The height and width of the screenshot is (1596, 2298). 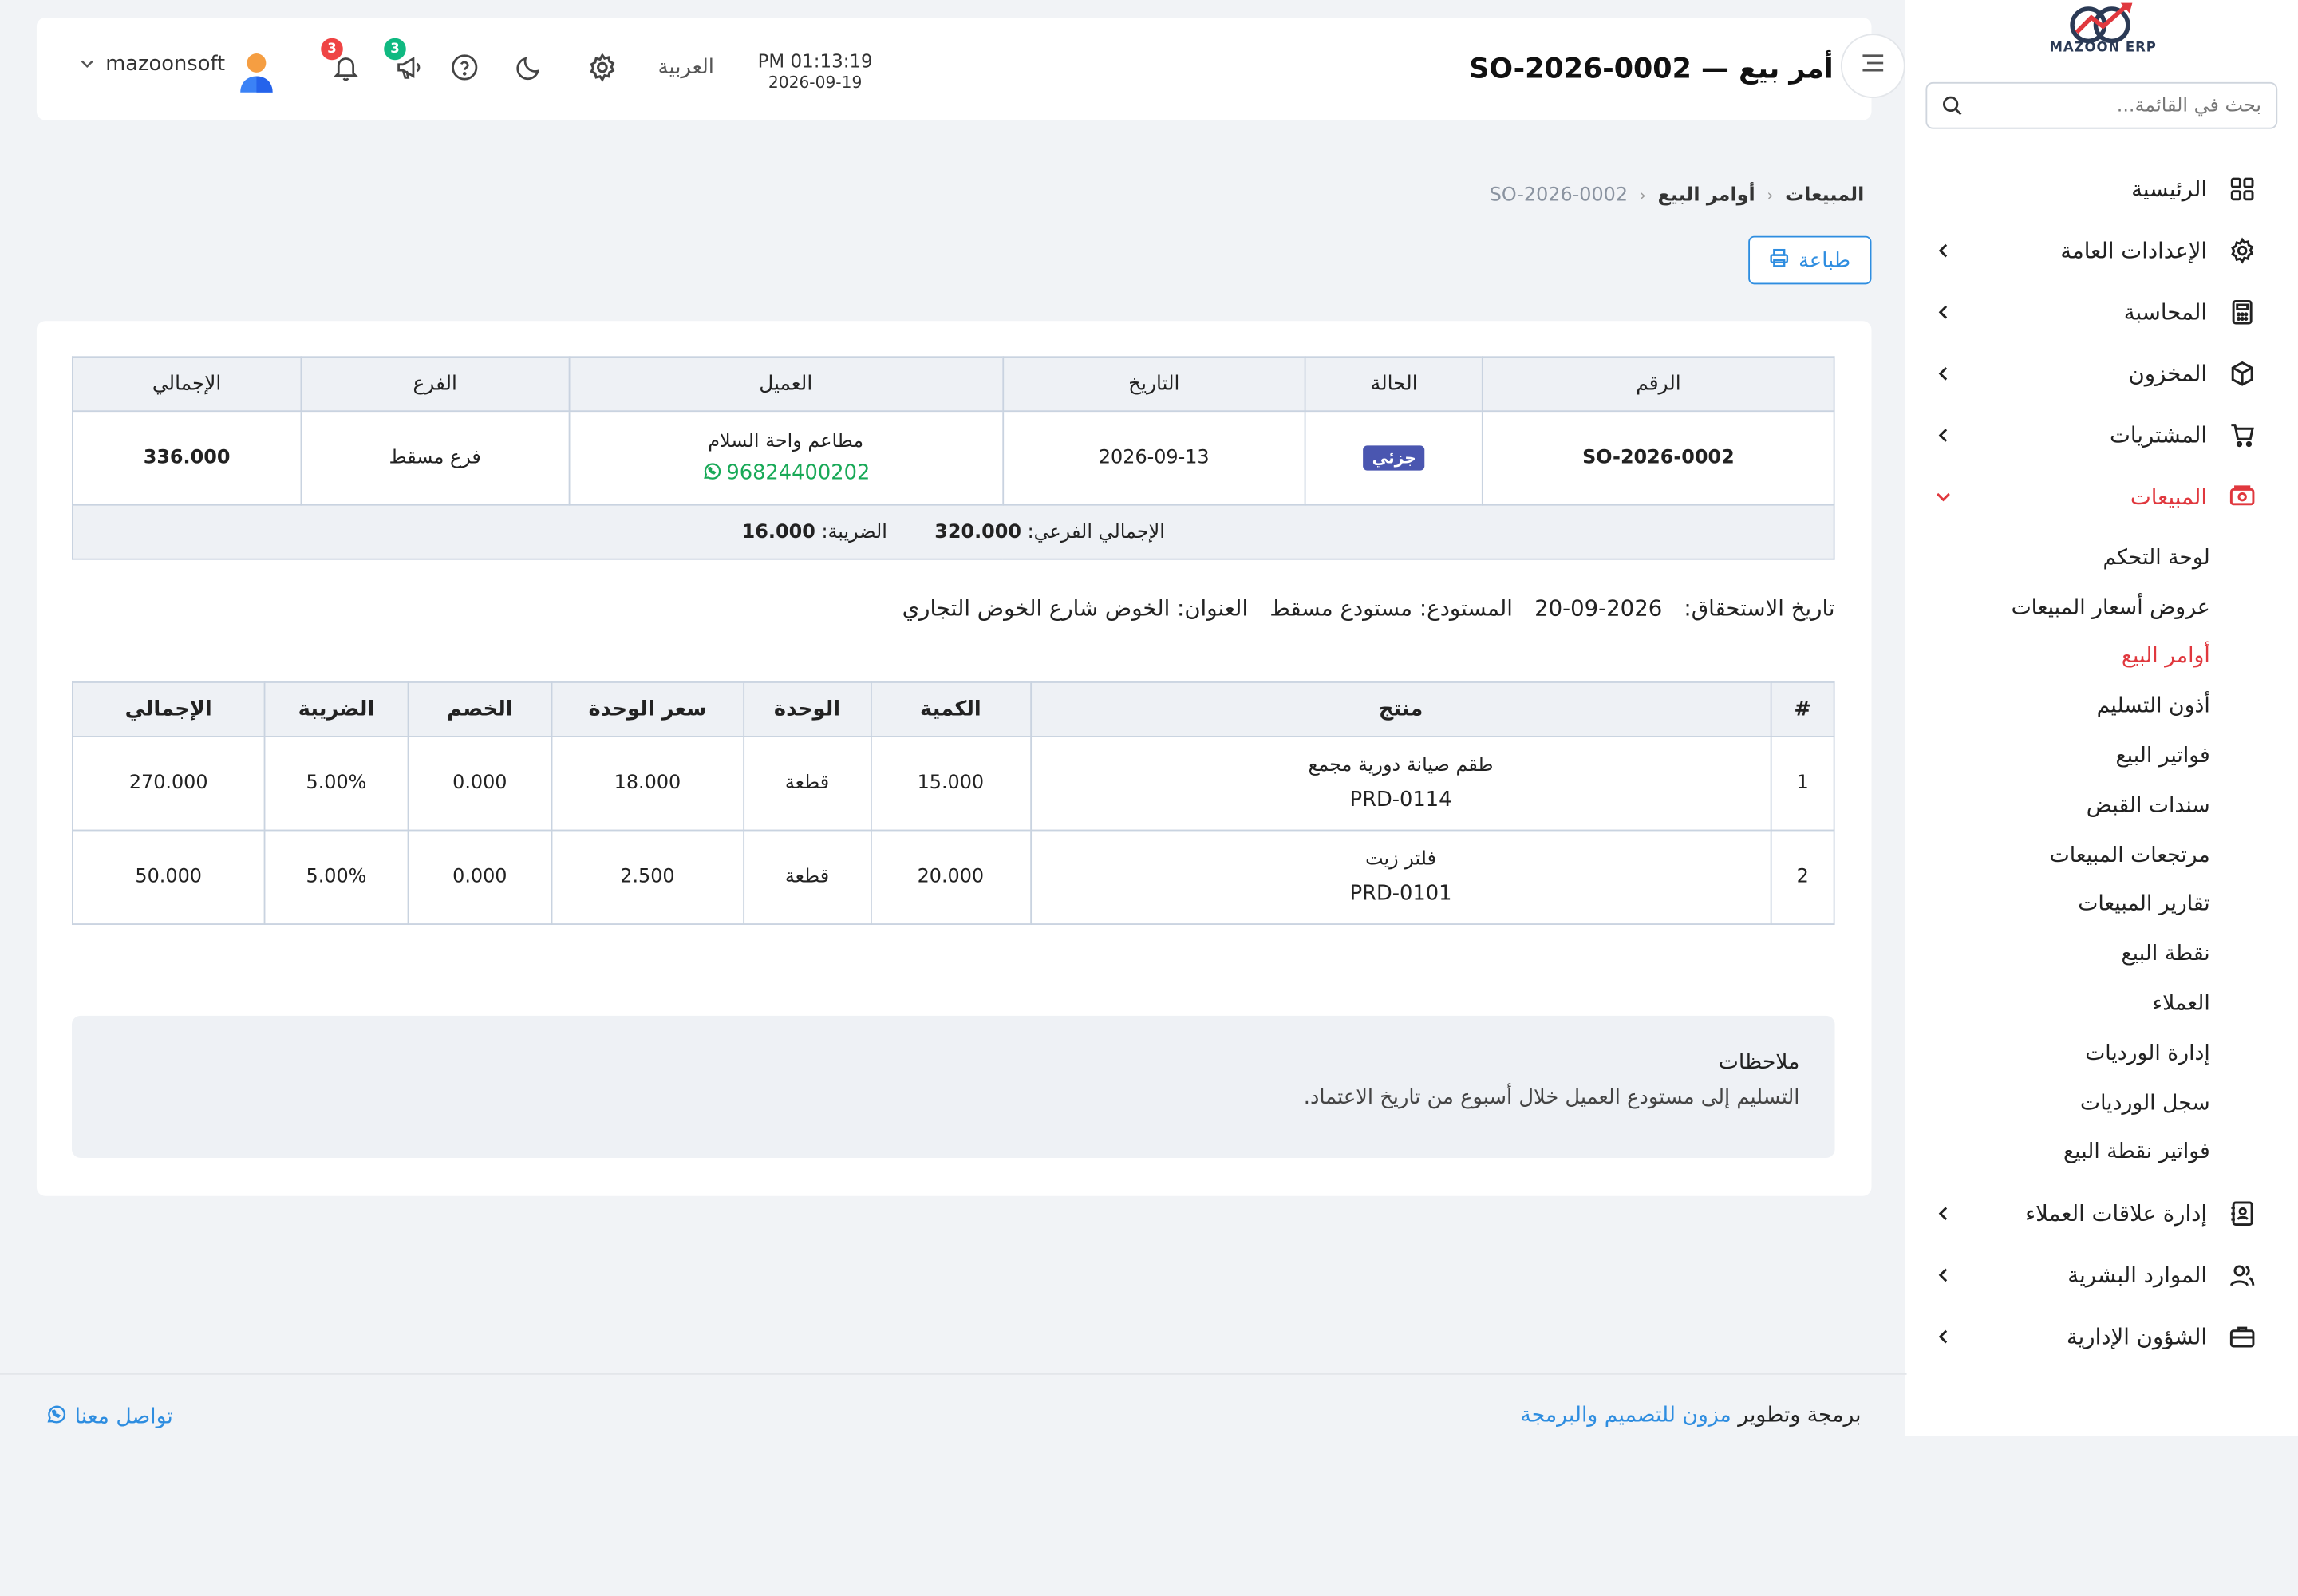 I want to click on language-switch: العربية, so click(x=686, y=67).